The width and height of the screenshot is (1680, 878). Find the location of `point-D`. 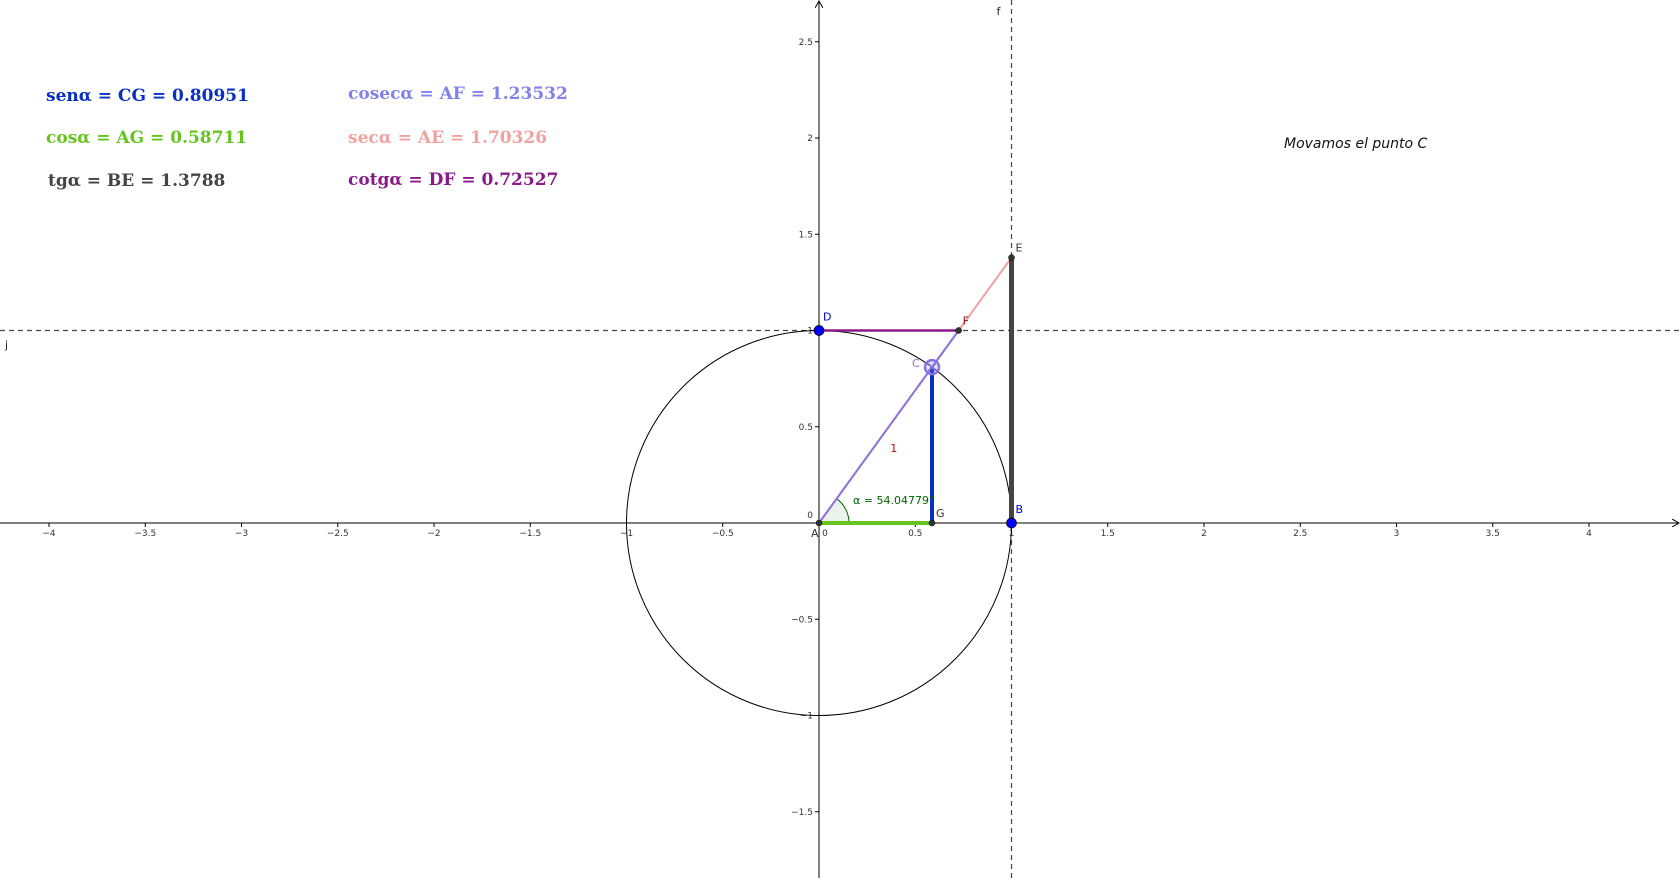

point-D is located at coordinates (819, 330).